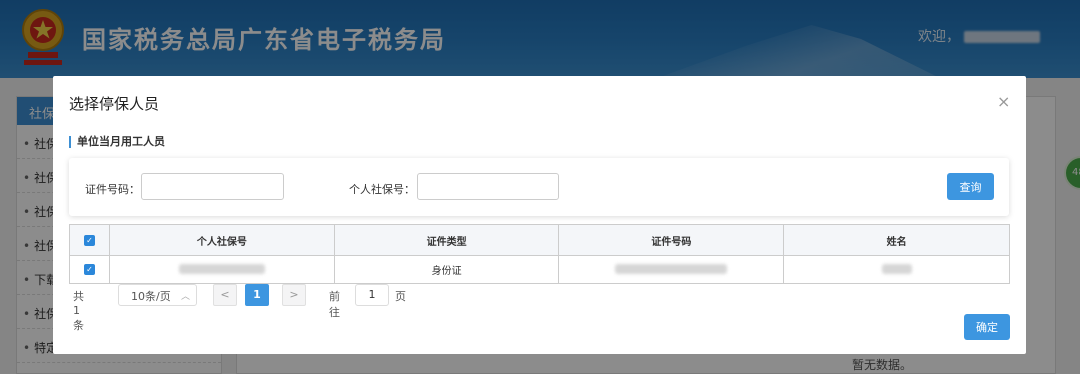 This screenshot has height=374, width=1080. I want to click on search-panel: 证件号码： 个人社保号： 查询, so click(539, 187).